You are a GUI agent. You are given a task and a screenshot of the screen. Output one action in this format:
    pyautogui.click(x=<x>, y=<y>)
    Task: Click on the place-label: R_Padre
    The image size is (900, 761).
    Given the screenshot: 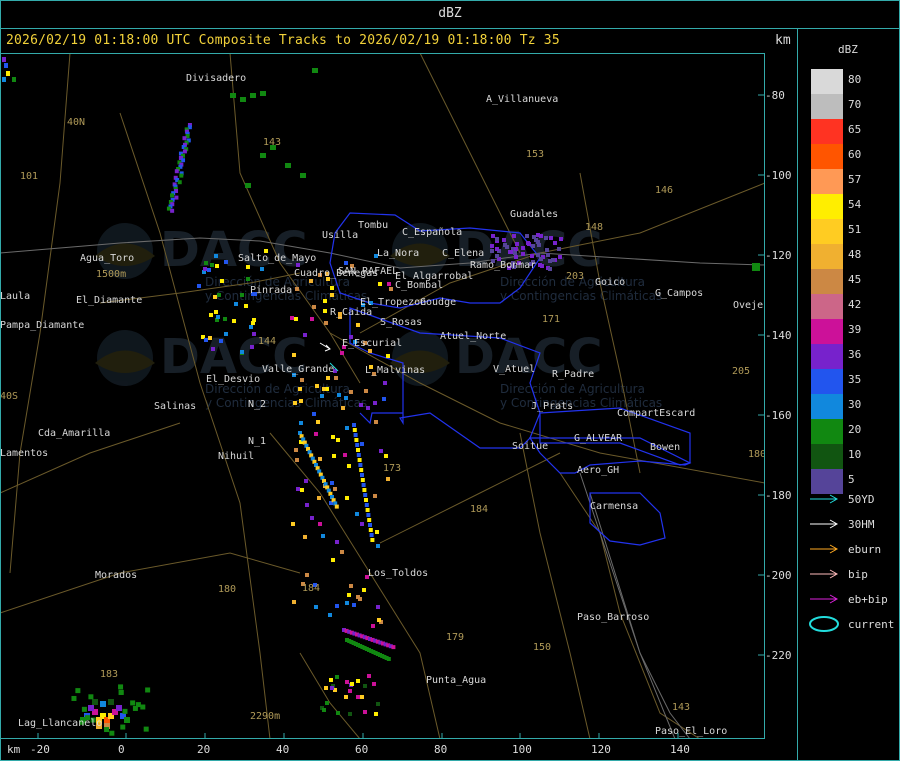 What is the action you would take?
    pyautogui.click(x=573, y=374)
    